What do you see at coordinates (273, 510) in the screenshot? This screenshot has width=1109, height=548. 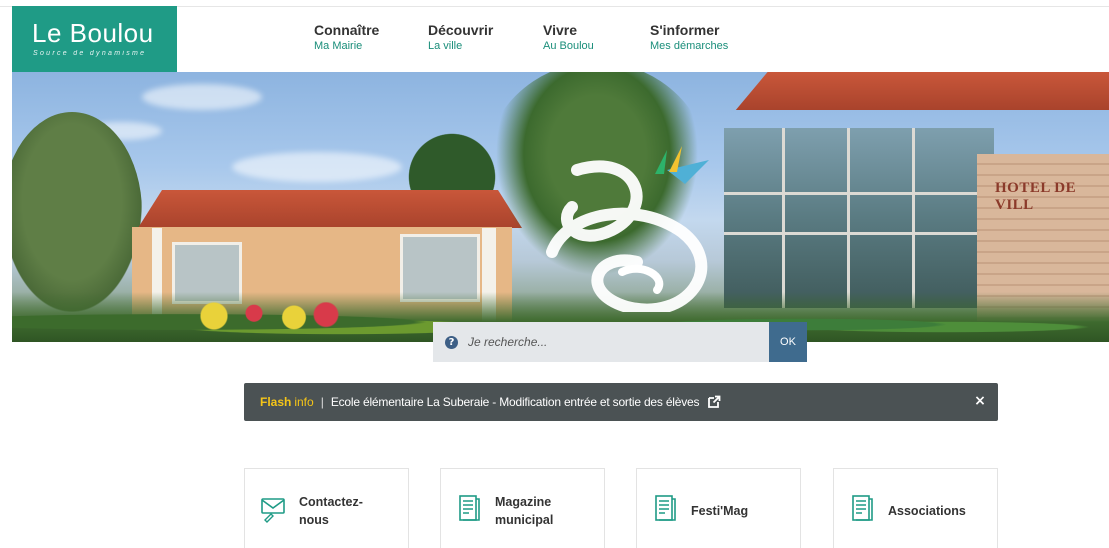 I see `envelope-icon` at bounding box center [273, 510].